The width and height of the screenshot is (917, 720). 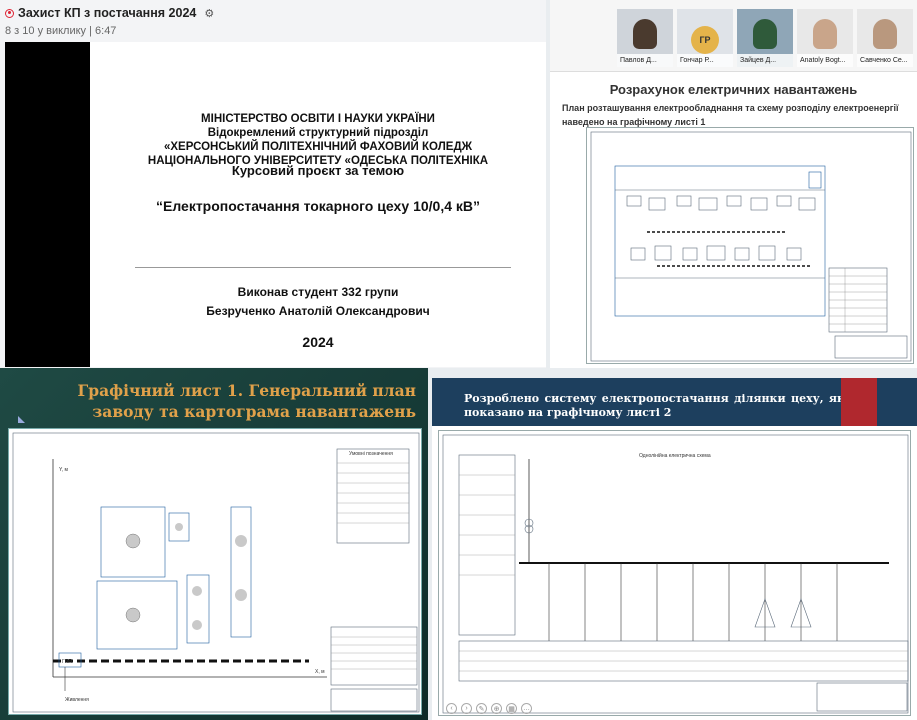 What do you see at coordinates (323, 267) in the screenshot?
I see `divider` at bounding box center [323, 267].